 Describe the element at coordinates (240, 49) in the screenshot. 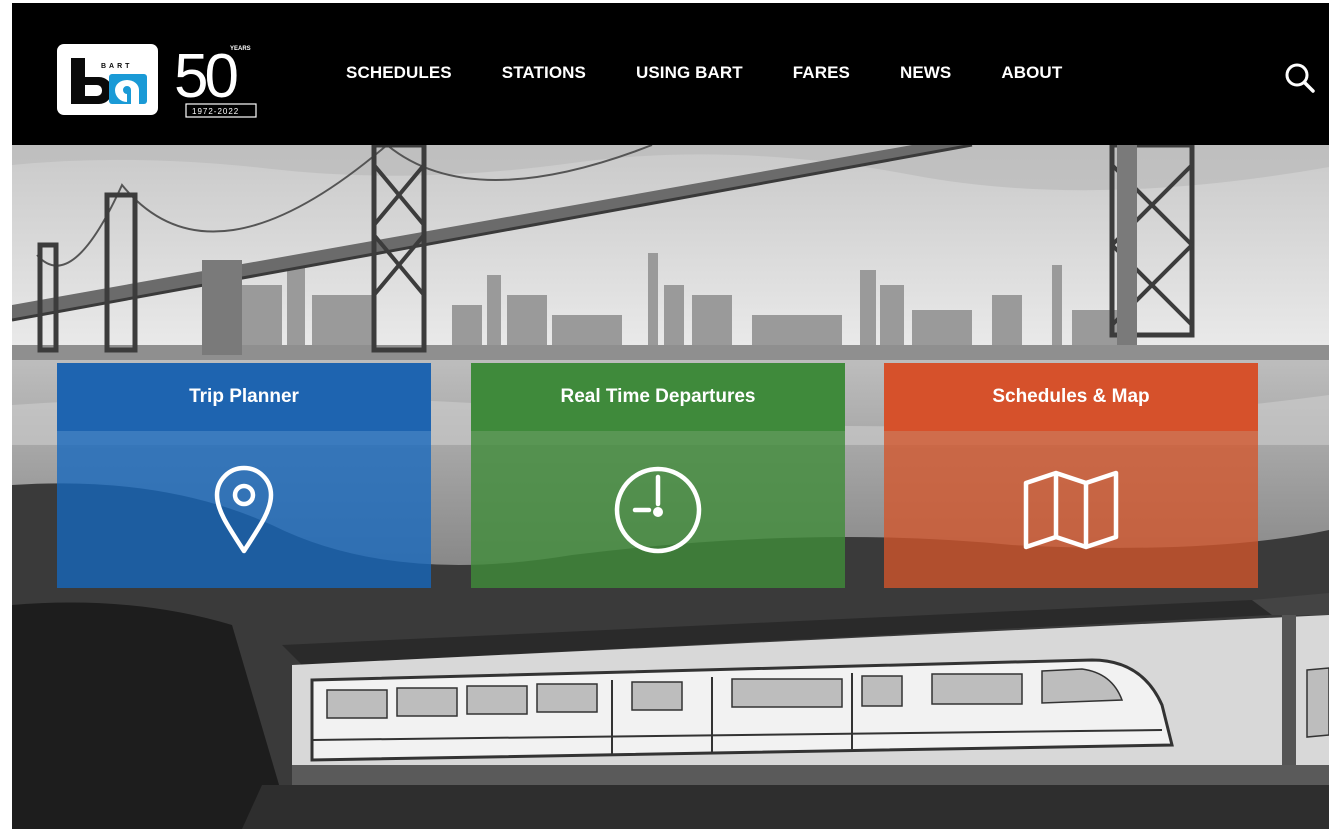

I see `anniversary-label: YEARS` at that location.